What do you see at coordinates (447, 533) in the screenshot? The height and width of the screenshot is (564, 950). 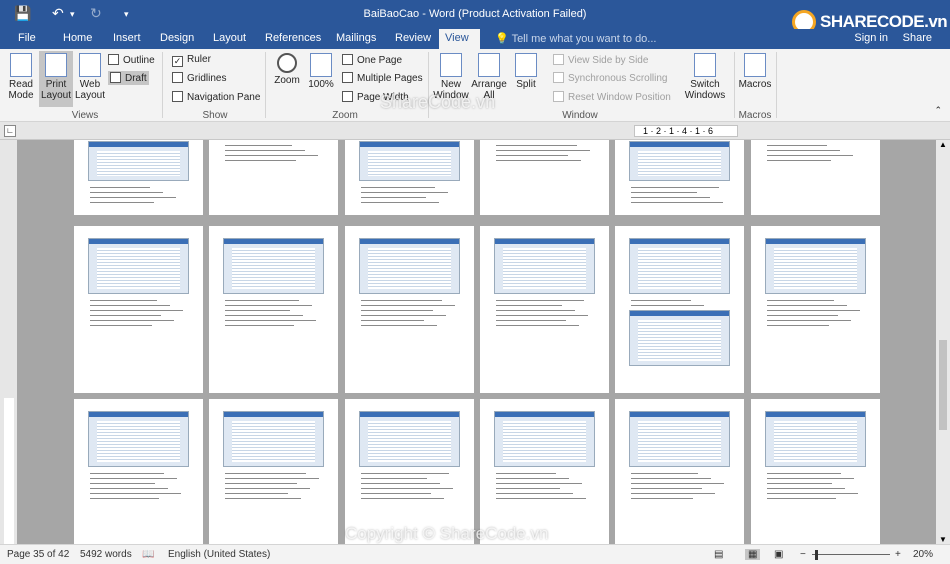 I see `watermark-bottom: Copyright © ShareCode.vn` at bounding box center [447, 533].